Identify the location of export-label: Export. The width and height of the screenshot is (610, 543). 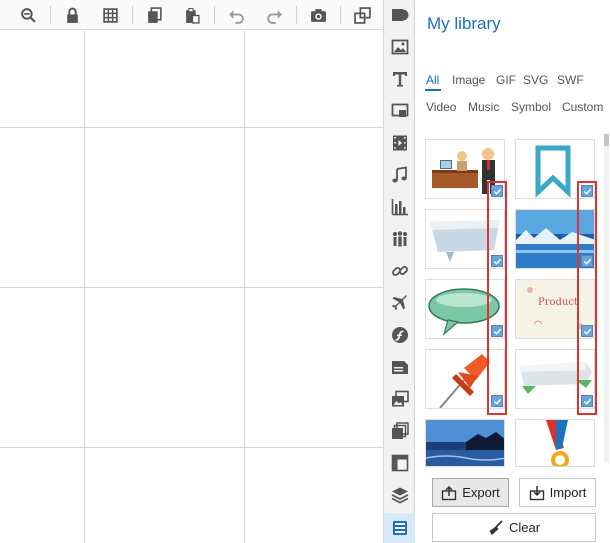
(481, 492).